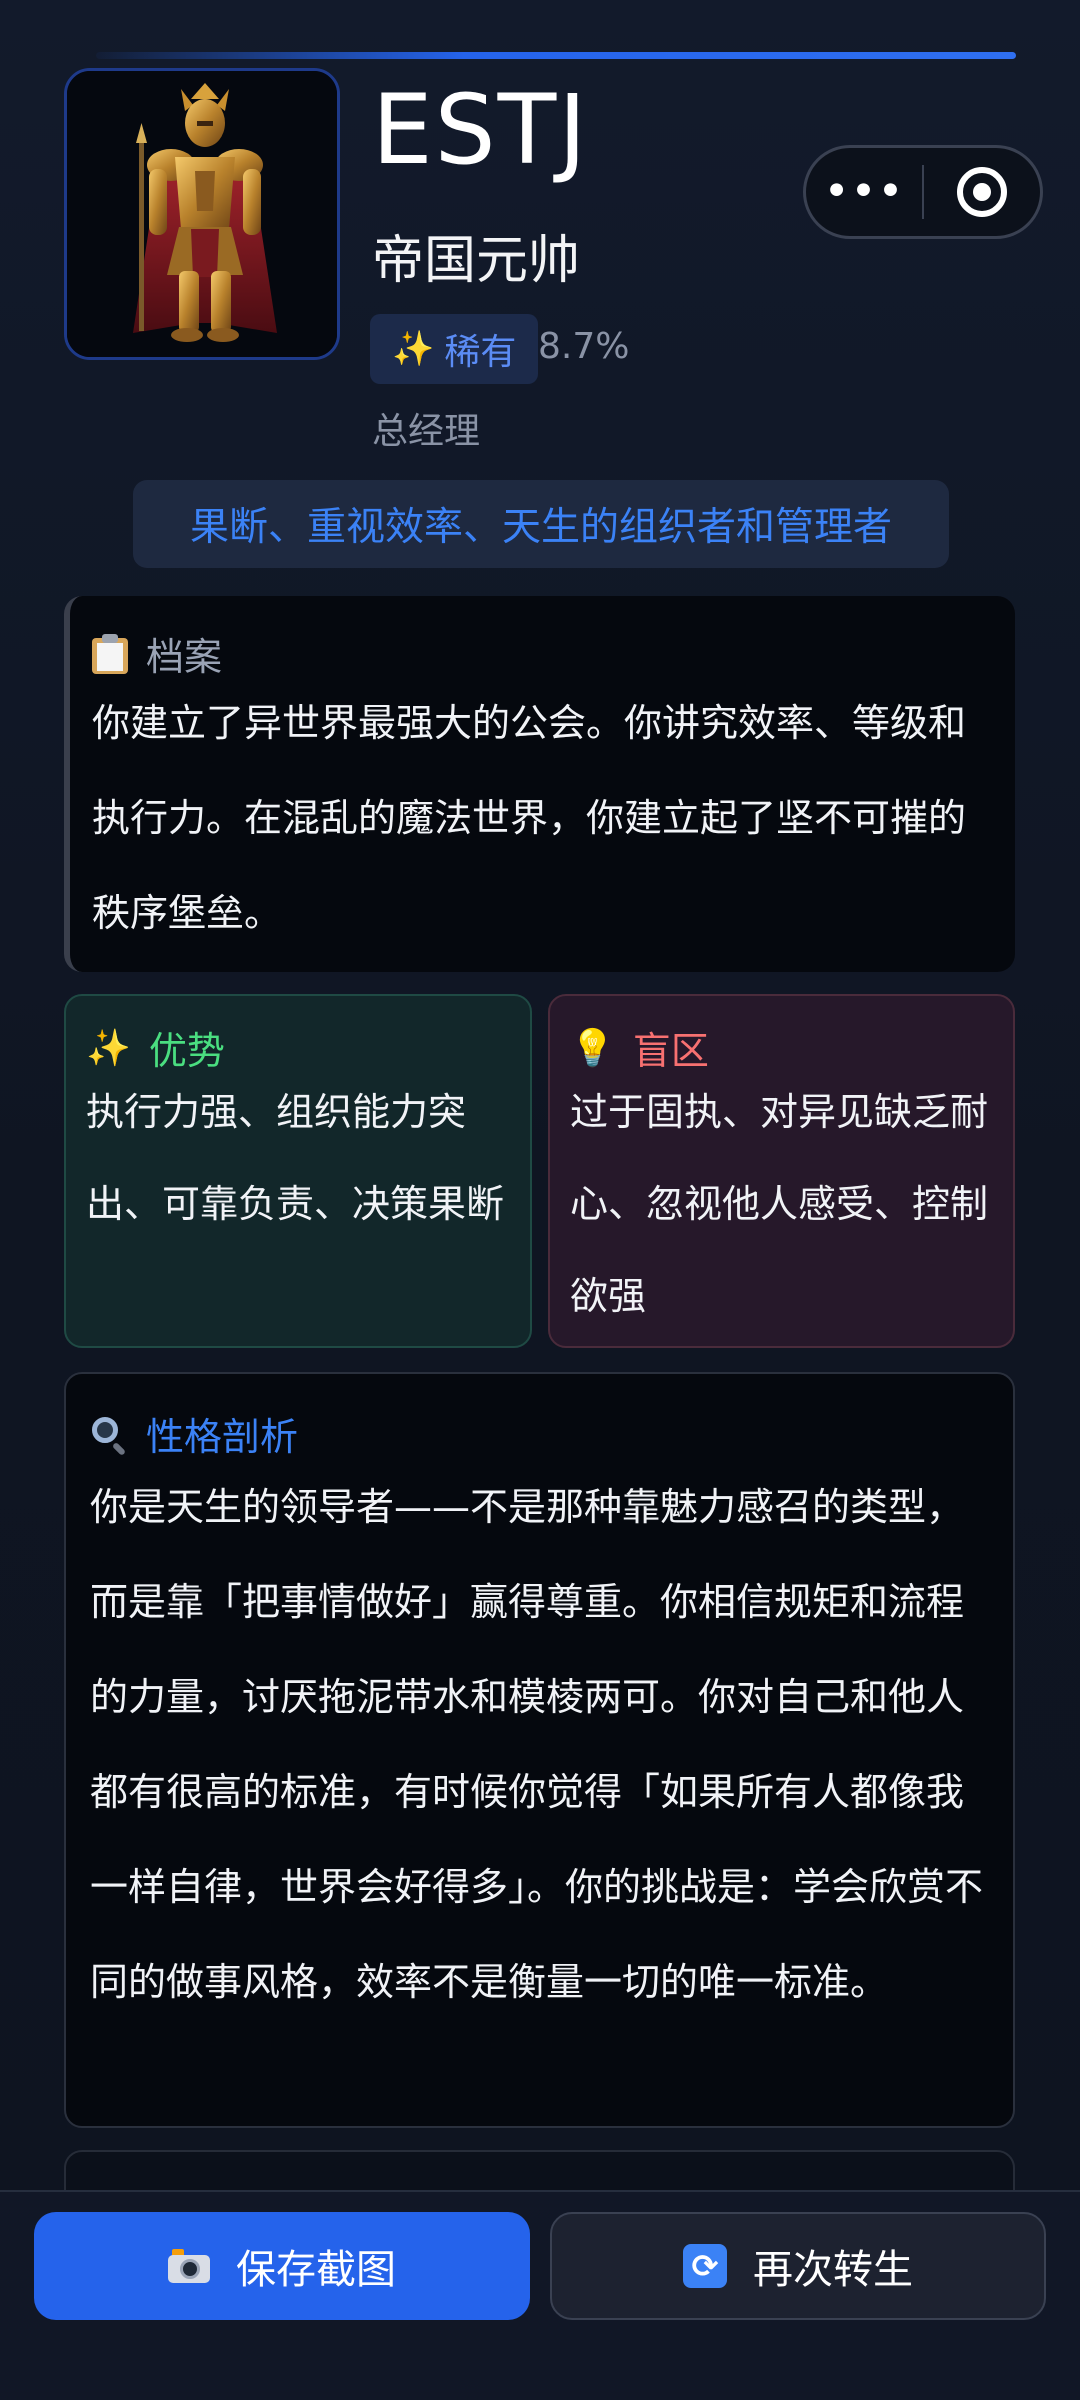 This screenshot has height=2400, width=1080. What do you see at coordinates (541, 524) in the screenshot?
I see `tagline: 果断、重视效率、天生的组织者和管理者` at bounding box center [541, 524].